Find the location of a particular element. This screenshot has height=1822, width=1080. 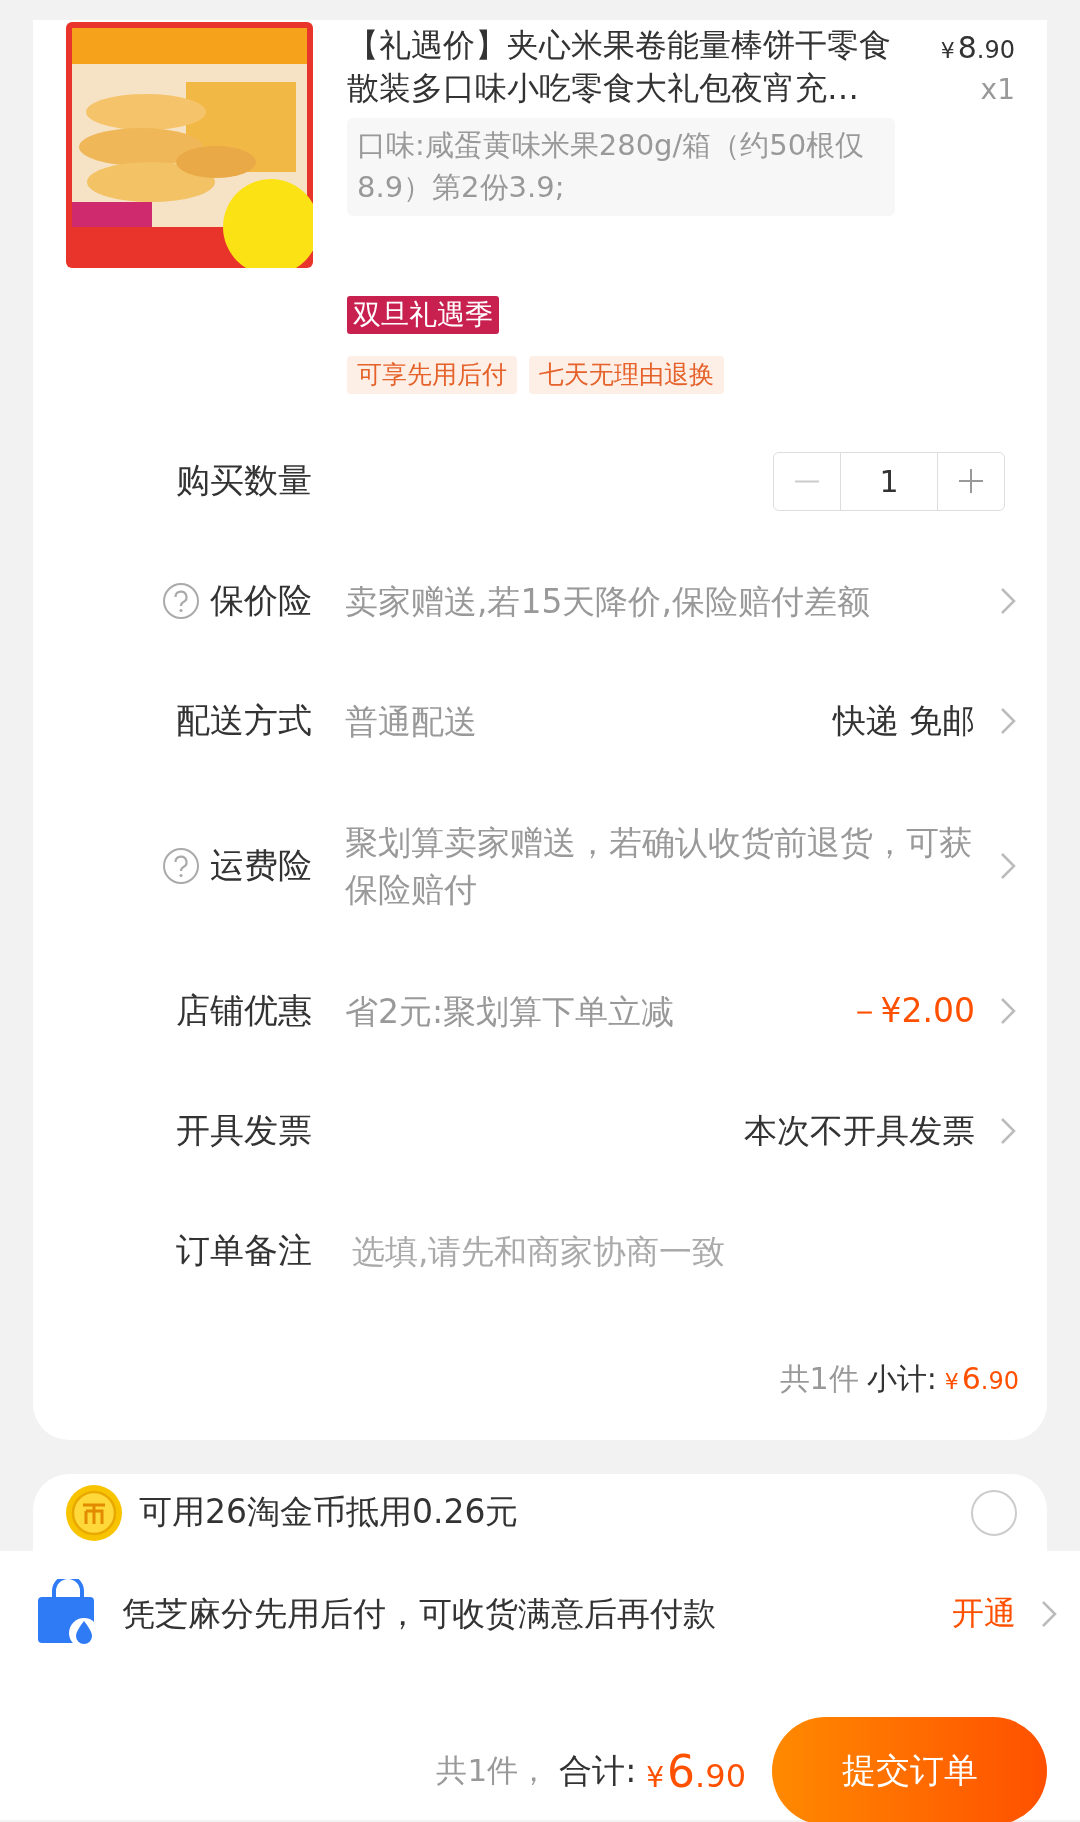

row-label: 开具发票 is located at coordinates (244, 1130).